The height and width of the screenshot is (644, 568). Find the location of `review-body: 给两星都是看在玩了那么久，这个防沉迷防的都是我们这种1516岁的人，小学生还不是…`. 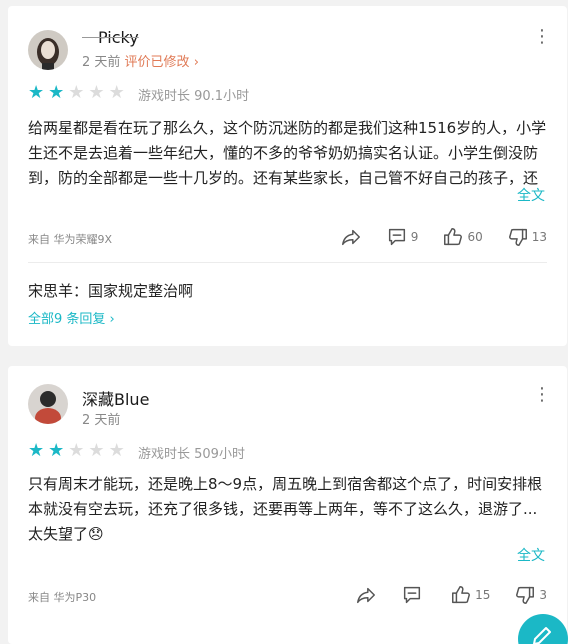

review-body: 给两星都是看在玩了那么久，这个防沉迷防的都是我们这种1516岁的人，小学生还不是… is located at coordinates (287, 153).